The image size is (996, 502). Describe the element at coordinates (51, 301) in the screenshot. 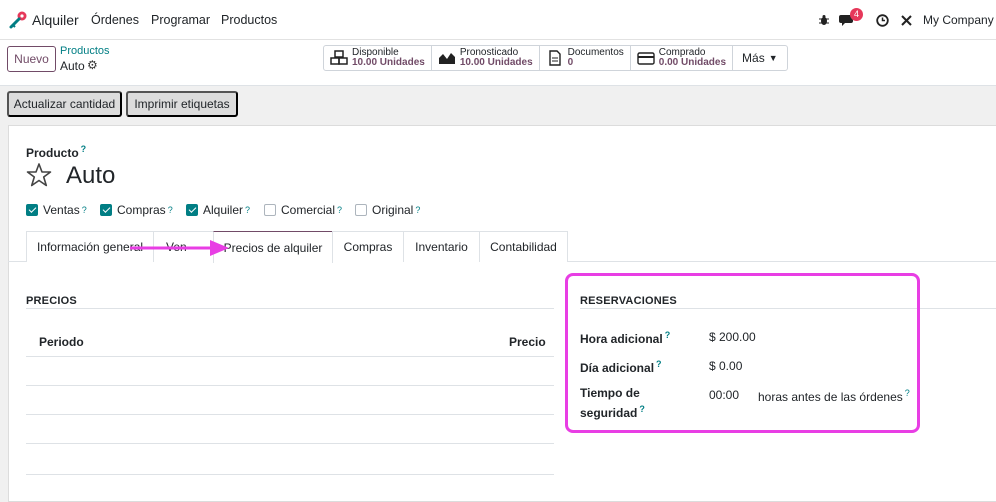

I see `pricing-section-title: PRECIOS` at that location.